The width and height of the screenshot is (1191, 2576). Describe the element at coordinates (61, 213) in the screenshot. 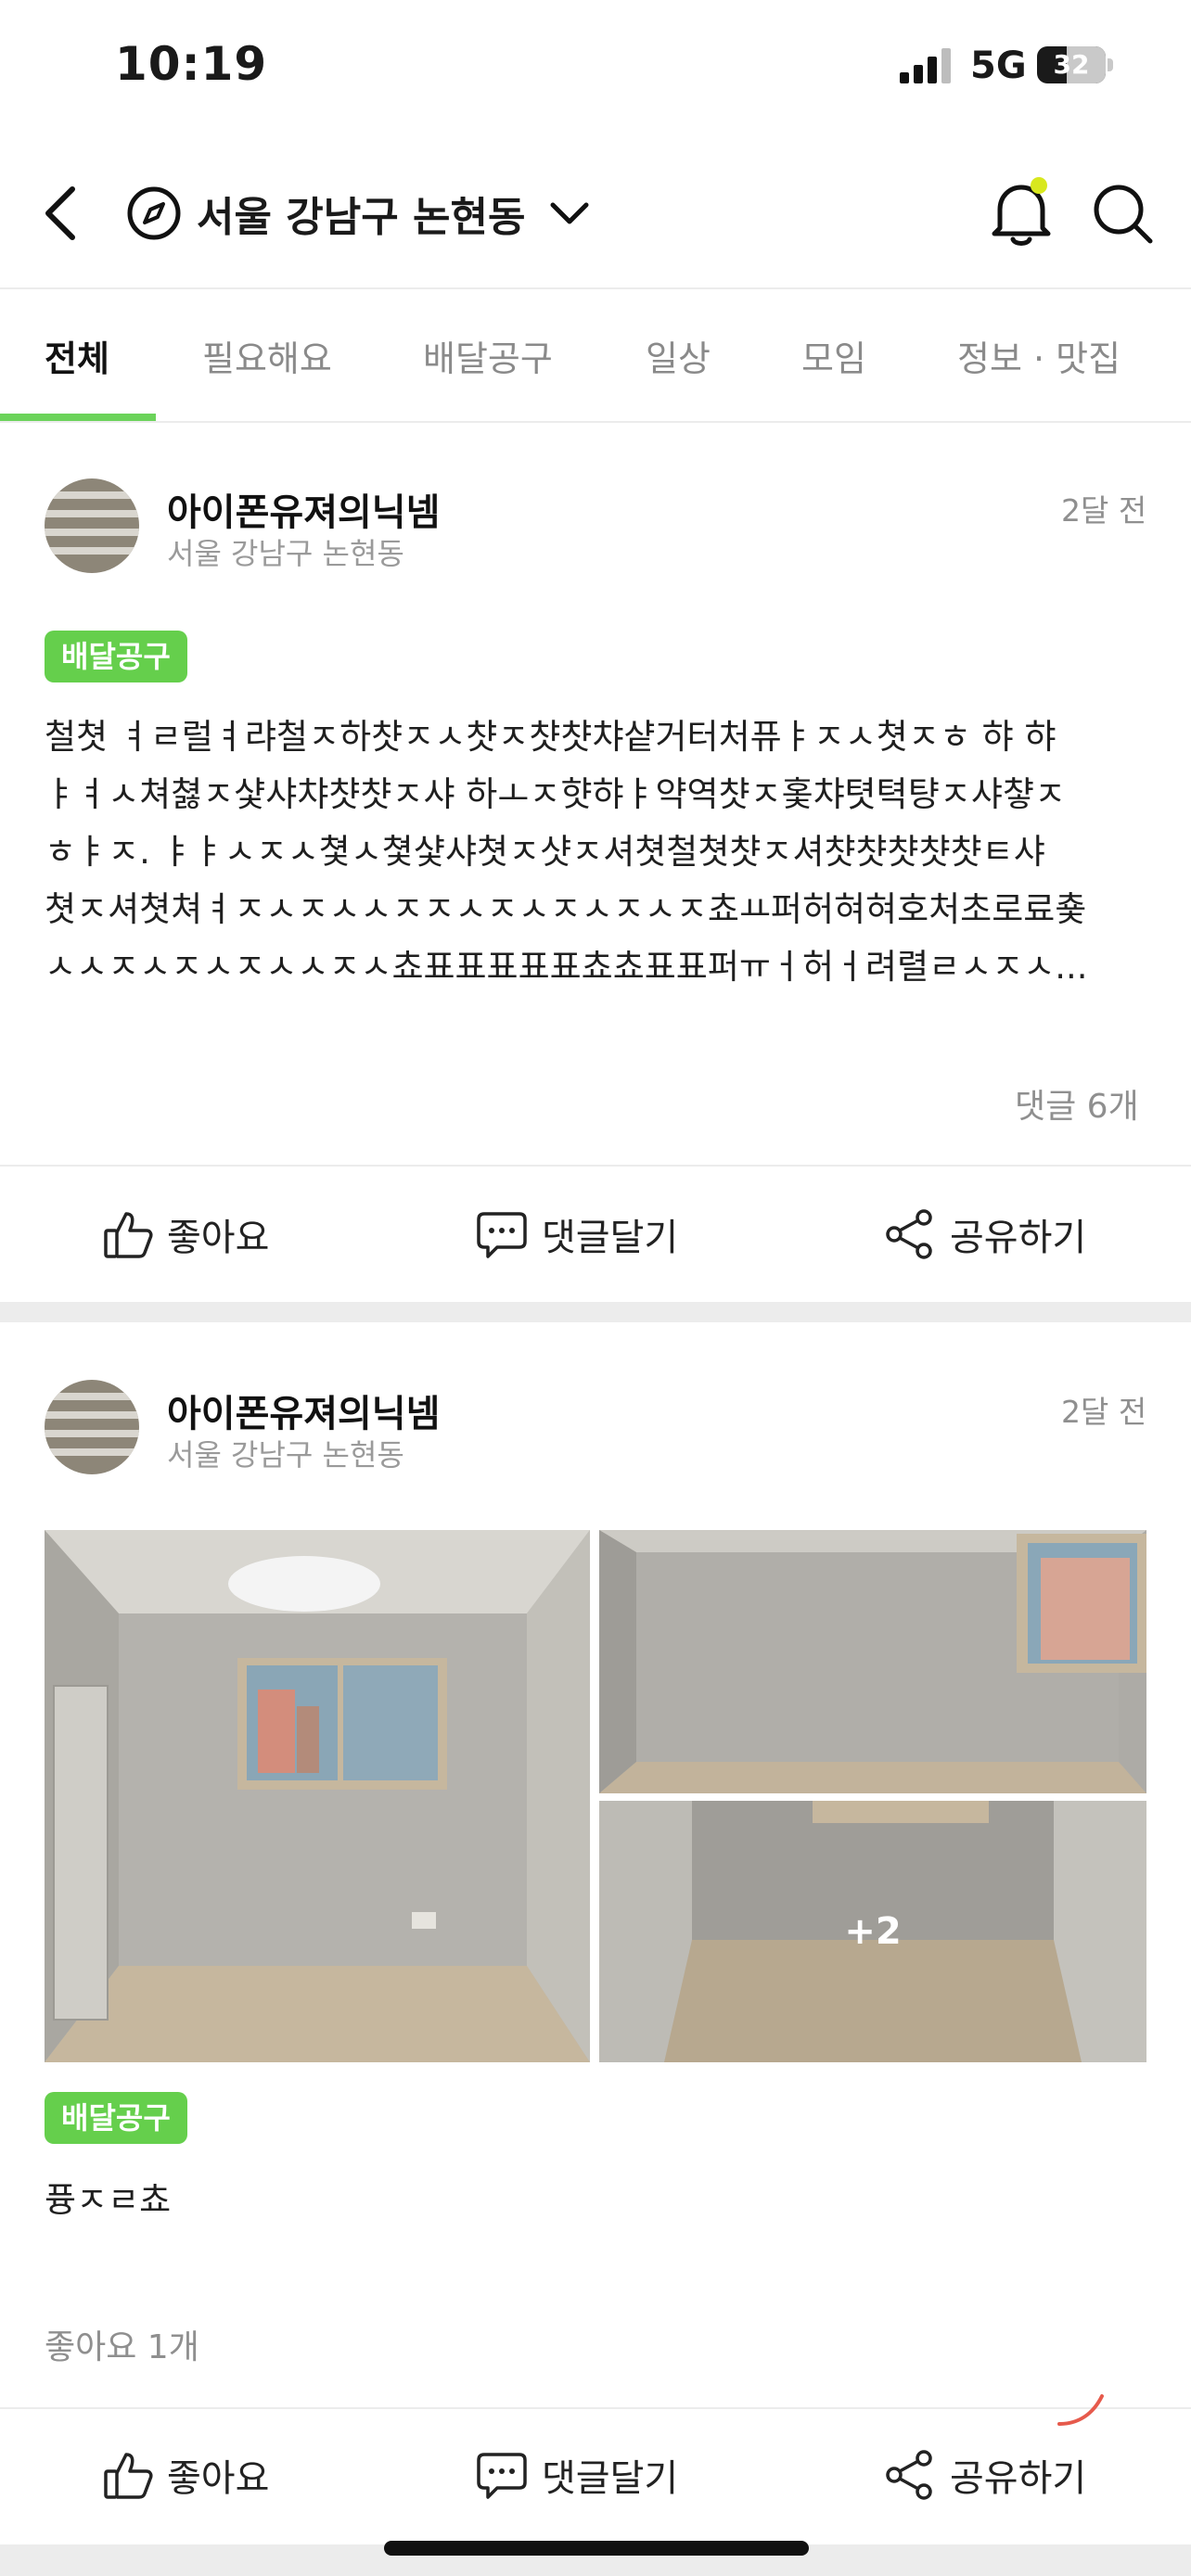

I see `back-button` at that location.